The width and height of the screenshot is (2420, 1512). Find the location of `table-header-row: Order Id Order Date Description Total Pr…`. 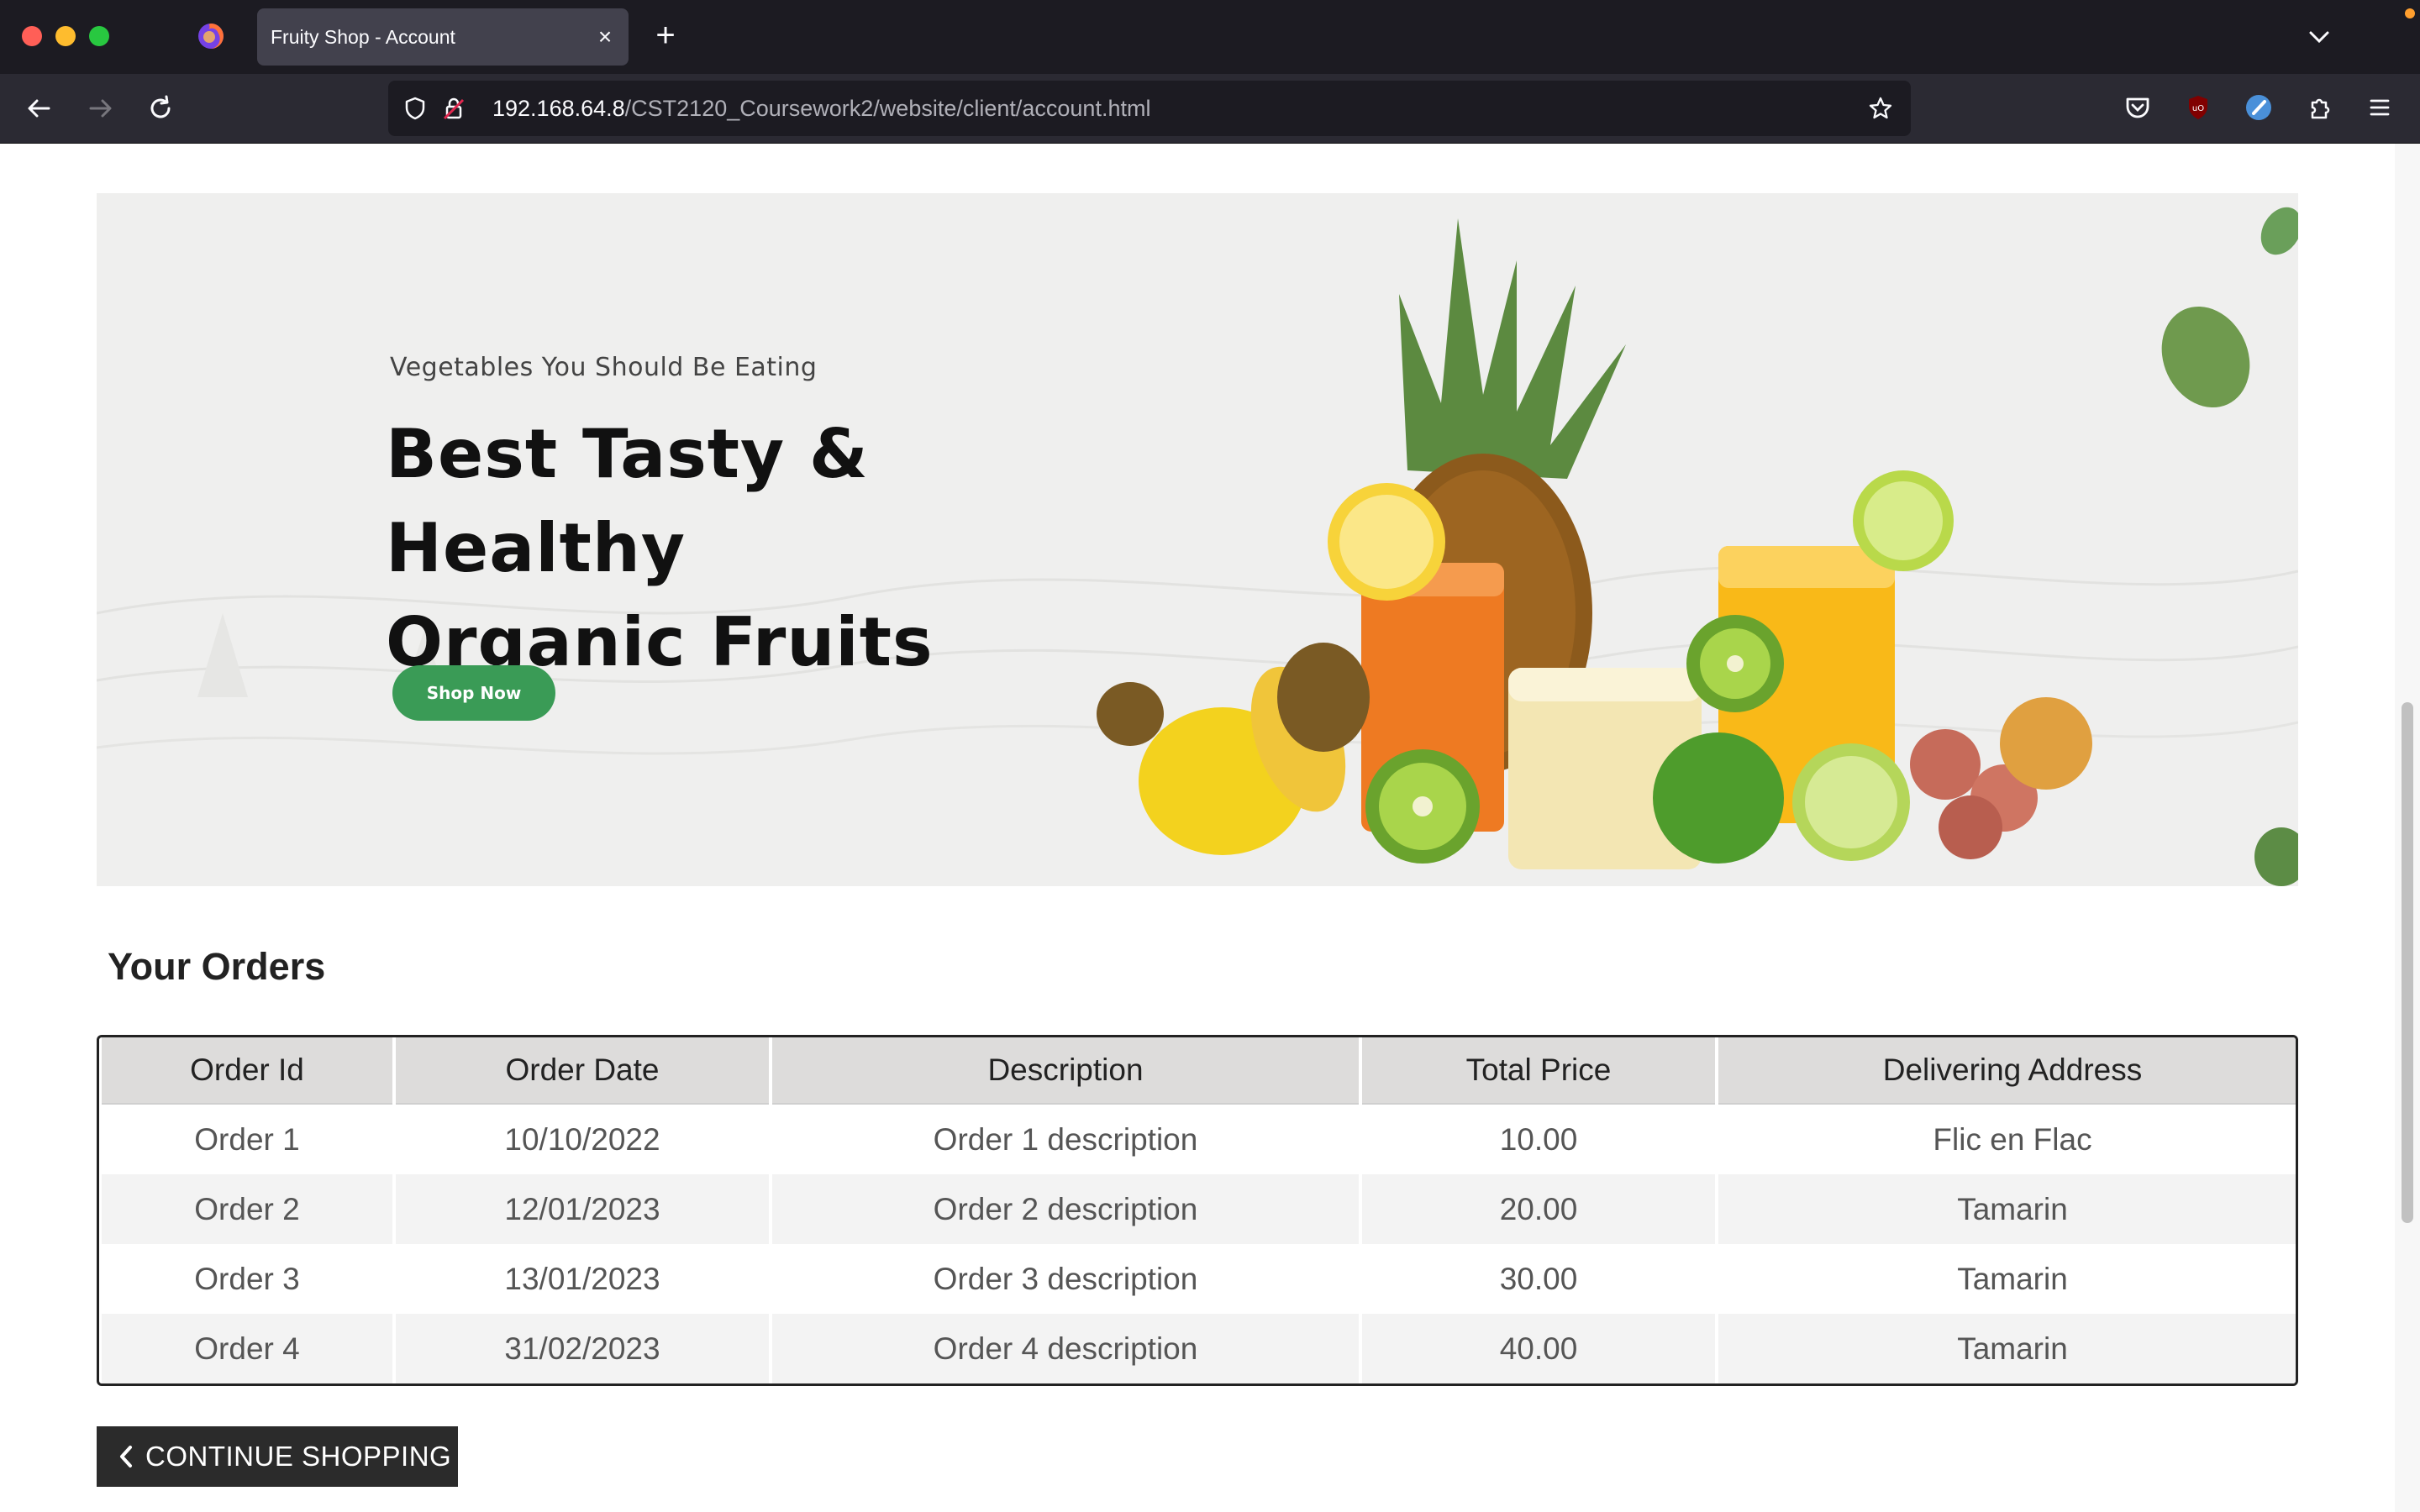

table-header-row: Order Id Order Date Description Total Pr… is located at coordinates (1199, 1071).